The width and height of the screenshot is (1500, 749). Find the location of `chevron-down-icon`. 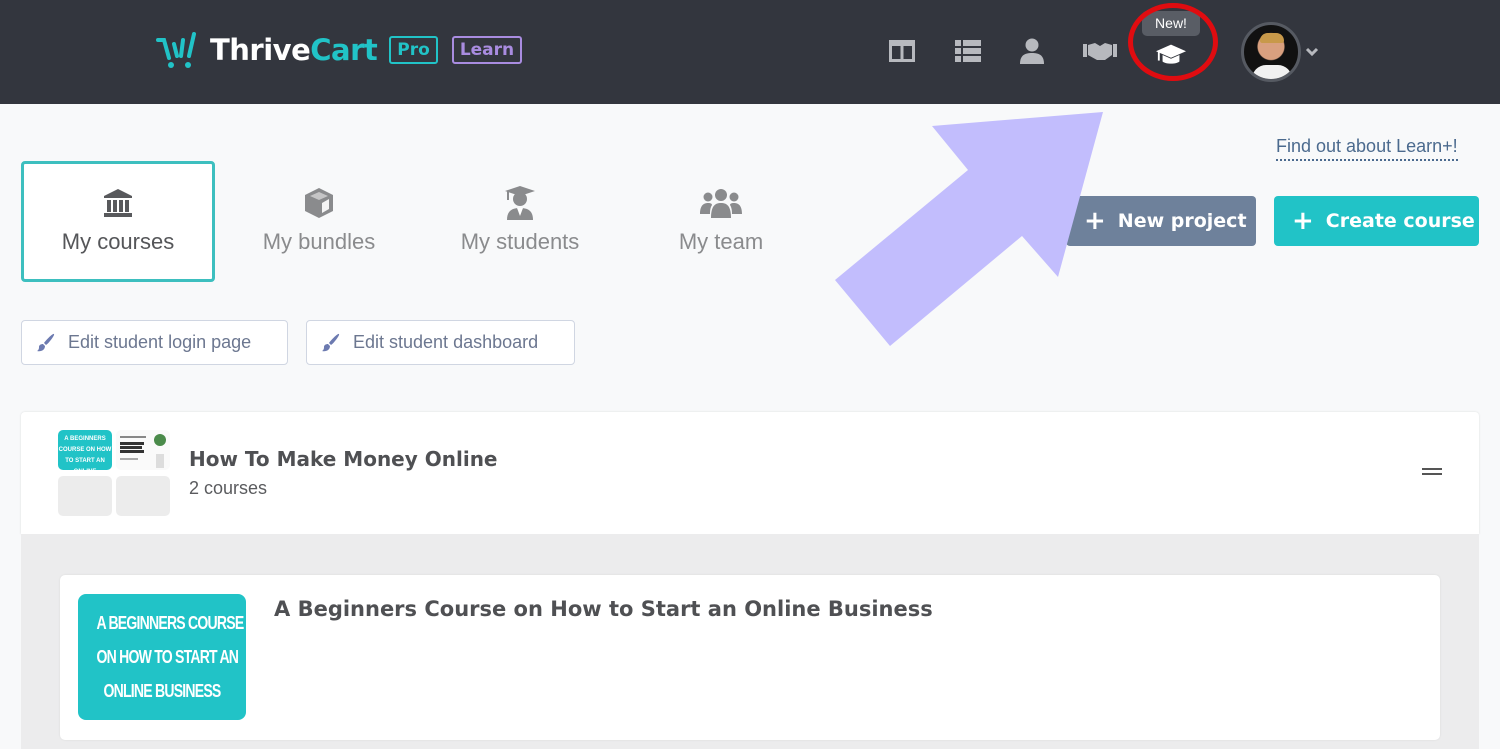

chevron-down-icon is located at coordinates (1312, 52).